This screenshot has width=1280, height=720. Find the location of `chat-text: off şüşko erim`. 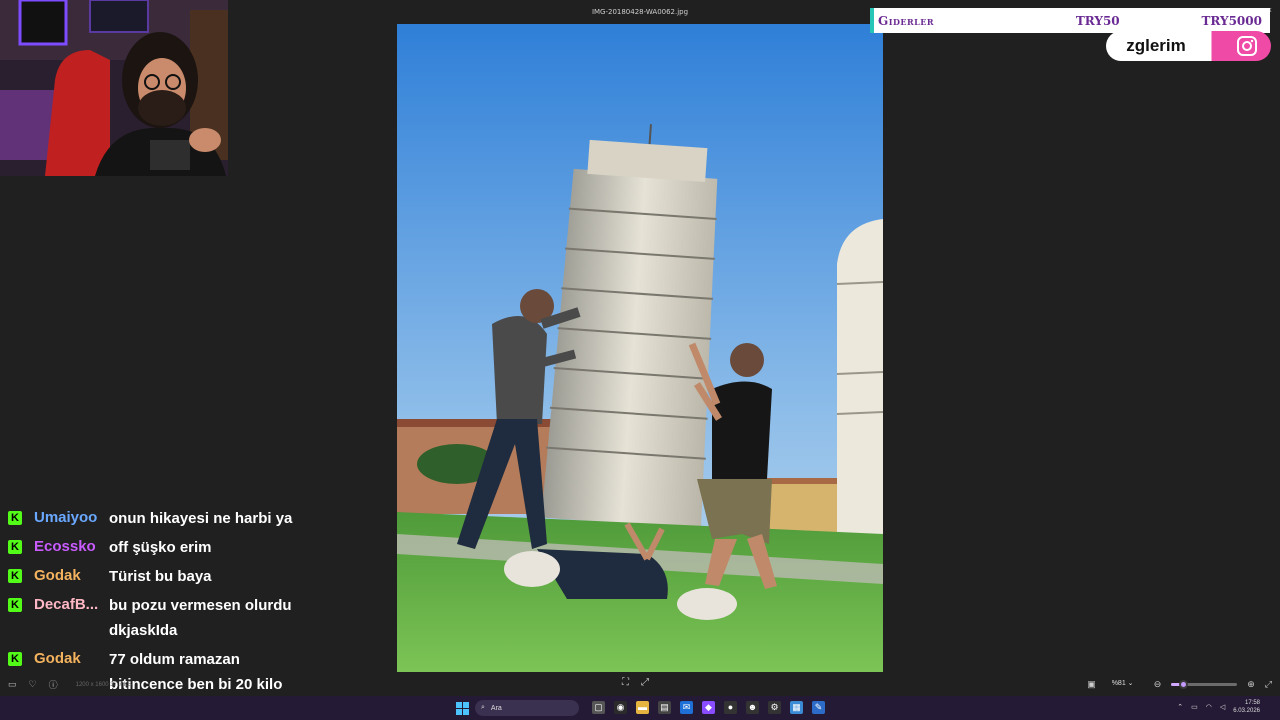

chat-text: off şüşko erim is located at coordinates (160, 547).